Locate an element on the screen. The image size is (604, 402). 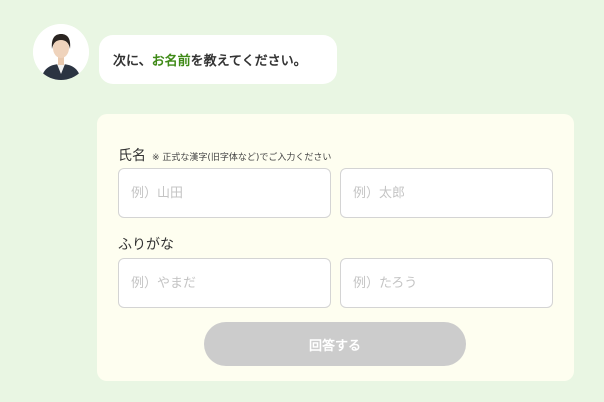
chat-message-bubble: 次に、 お名前 を教えてください。 is located at coordinates (218, 59).